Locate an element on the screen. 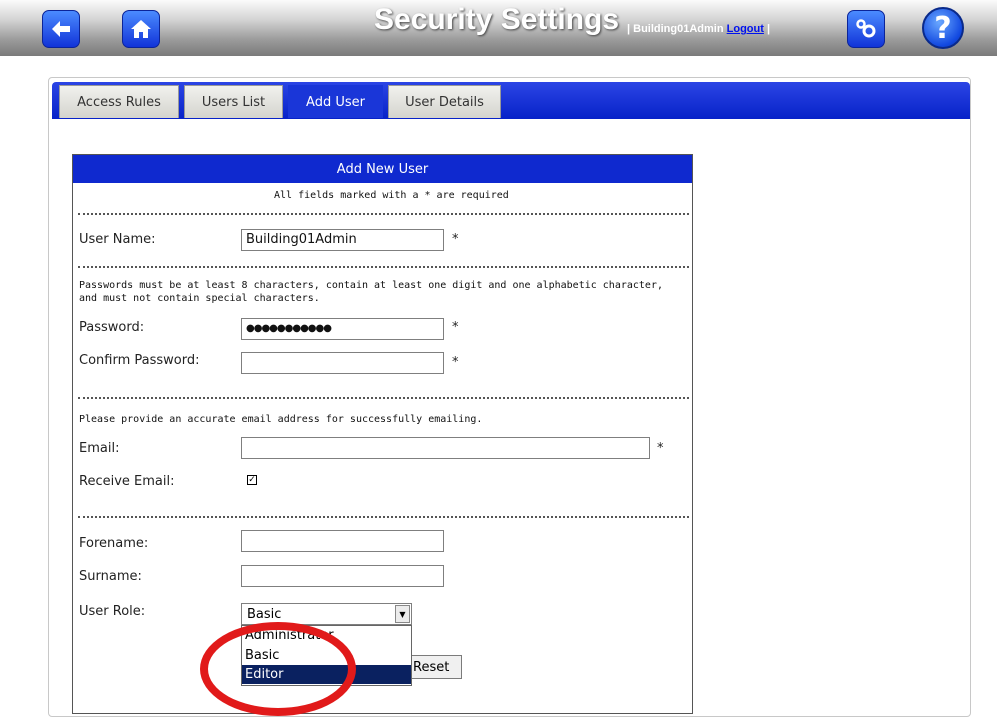 The width and height of the screenshot is (997, 717). surname-input is located at coordinates (342, 576).